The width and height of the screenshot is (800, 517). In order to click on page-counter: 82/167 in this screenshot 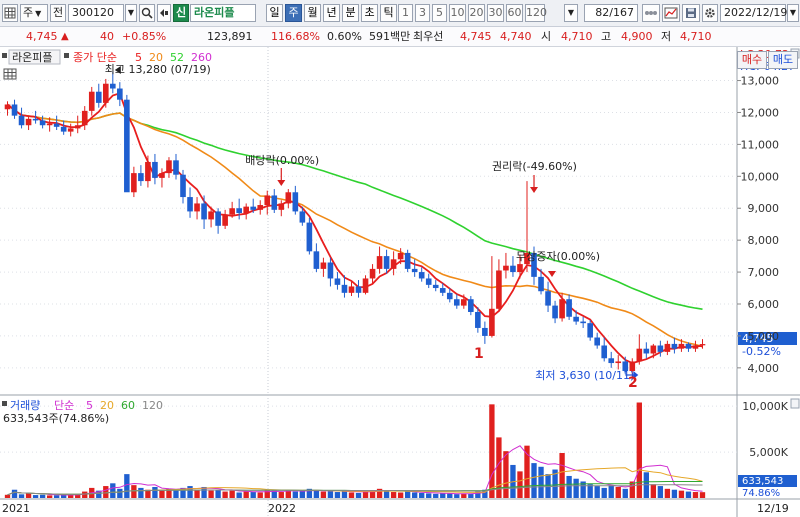, I will do `click(611, 13)`.